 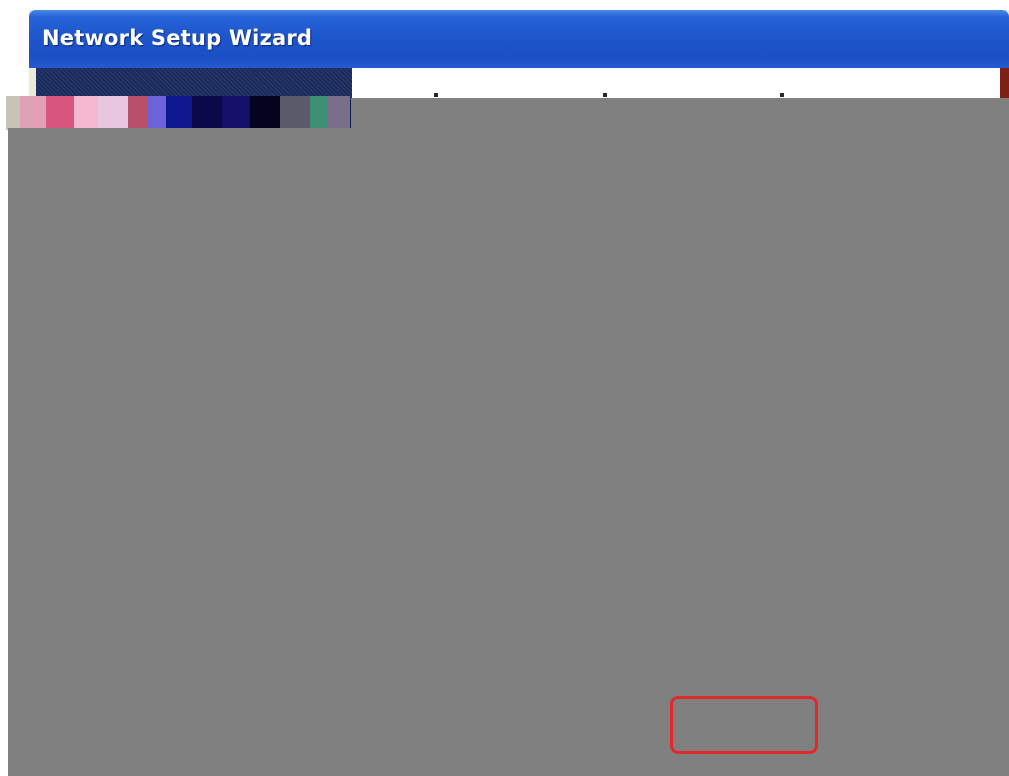 What do you see at coordinates (177, 38) in the screenshot?
I see `window-title: Network Setup Wizard` at bounding box center [177, 38].